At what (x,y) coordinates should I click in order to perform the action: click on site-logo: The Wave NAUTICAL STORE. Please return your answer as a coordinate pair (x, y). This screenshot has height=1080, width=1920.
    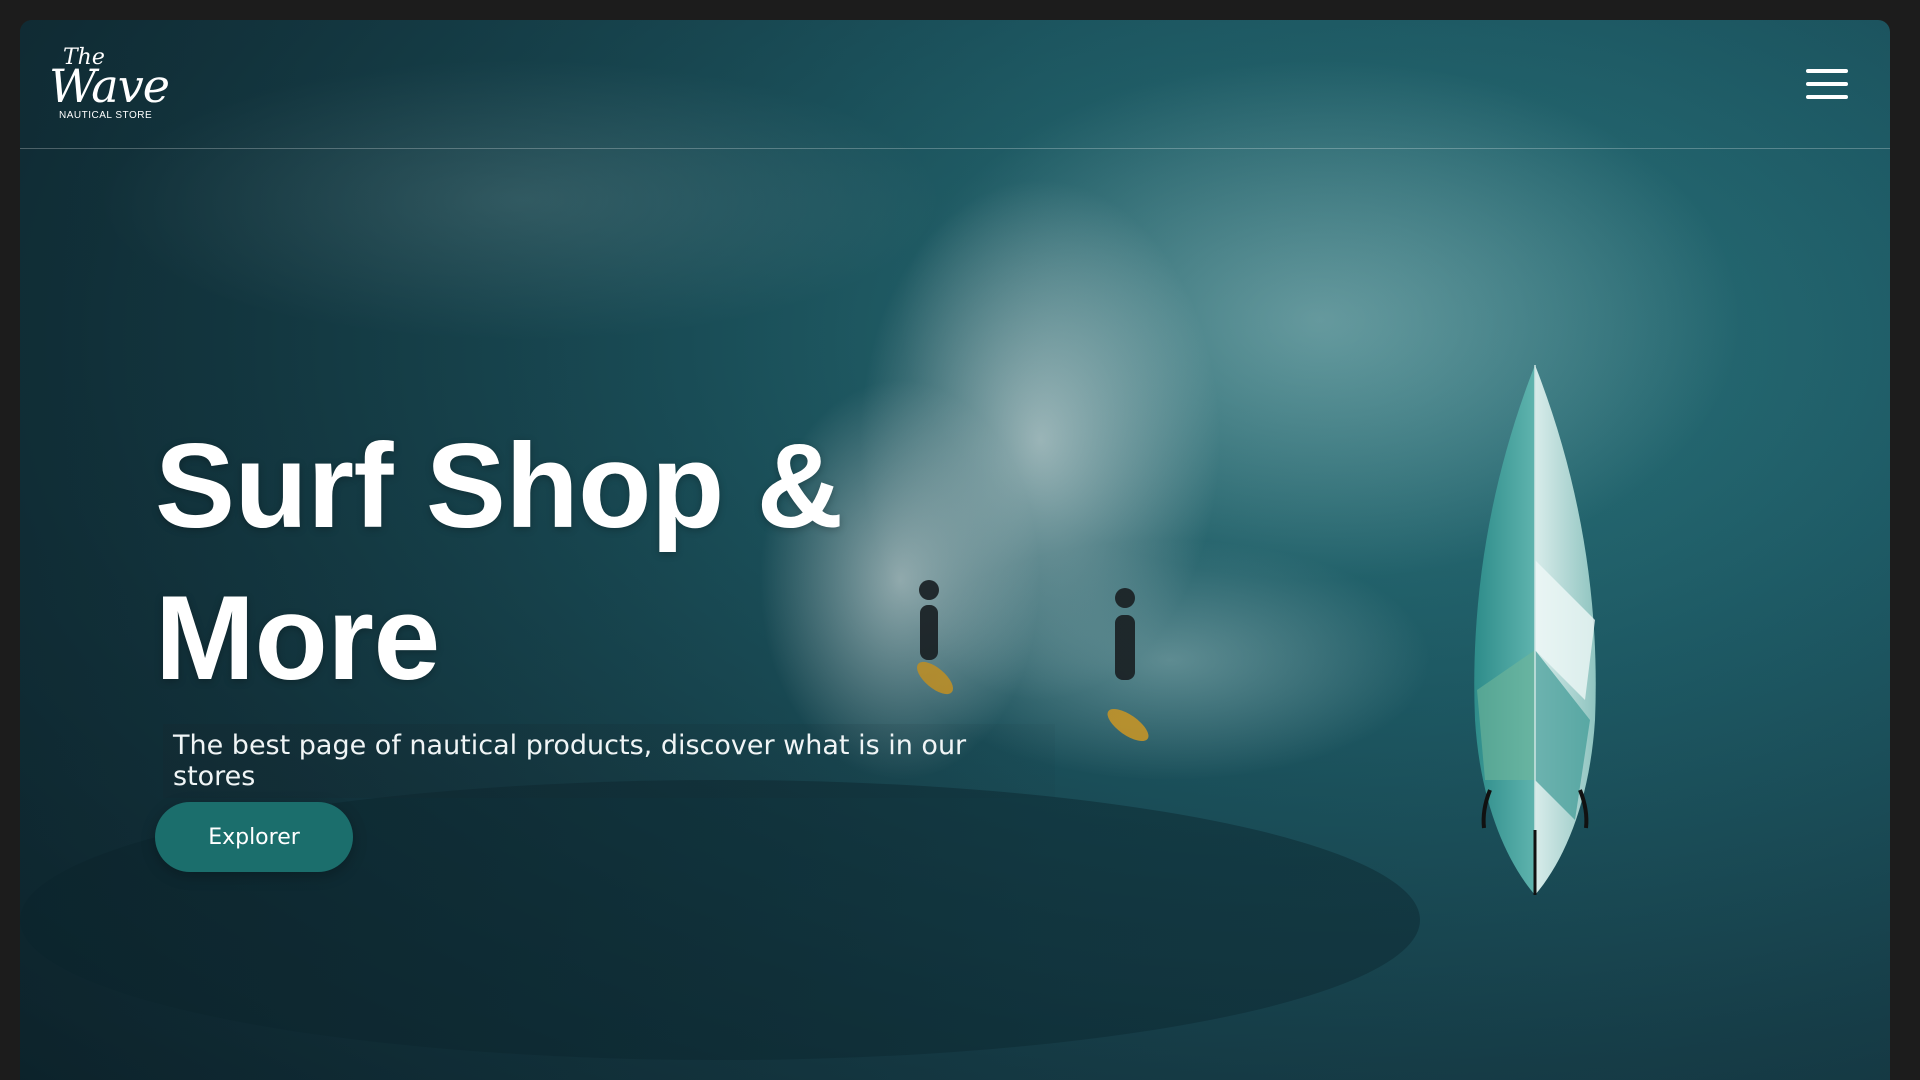
    Looking at the image, I should click on (109, 84).